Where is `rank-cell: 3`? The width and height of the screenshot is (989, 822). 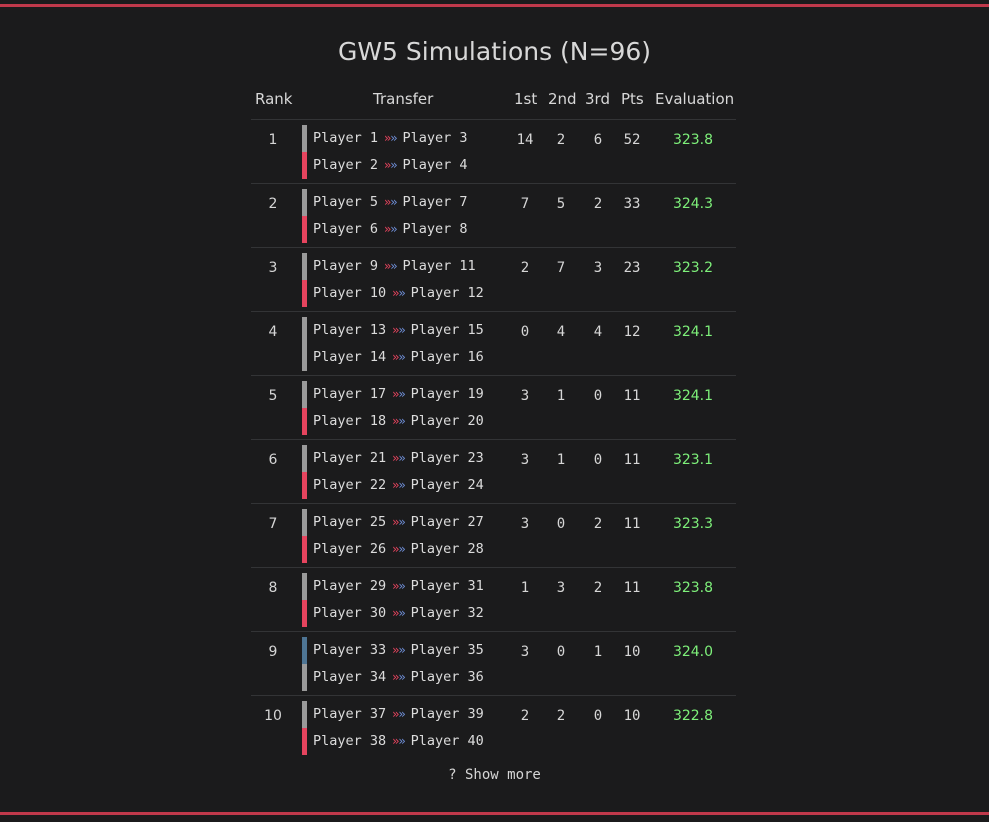 rank-cell: 3 is located at coordinates (273, 268).